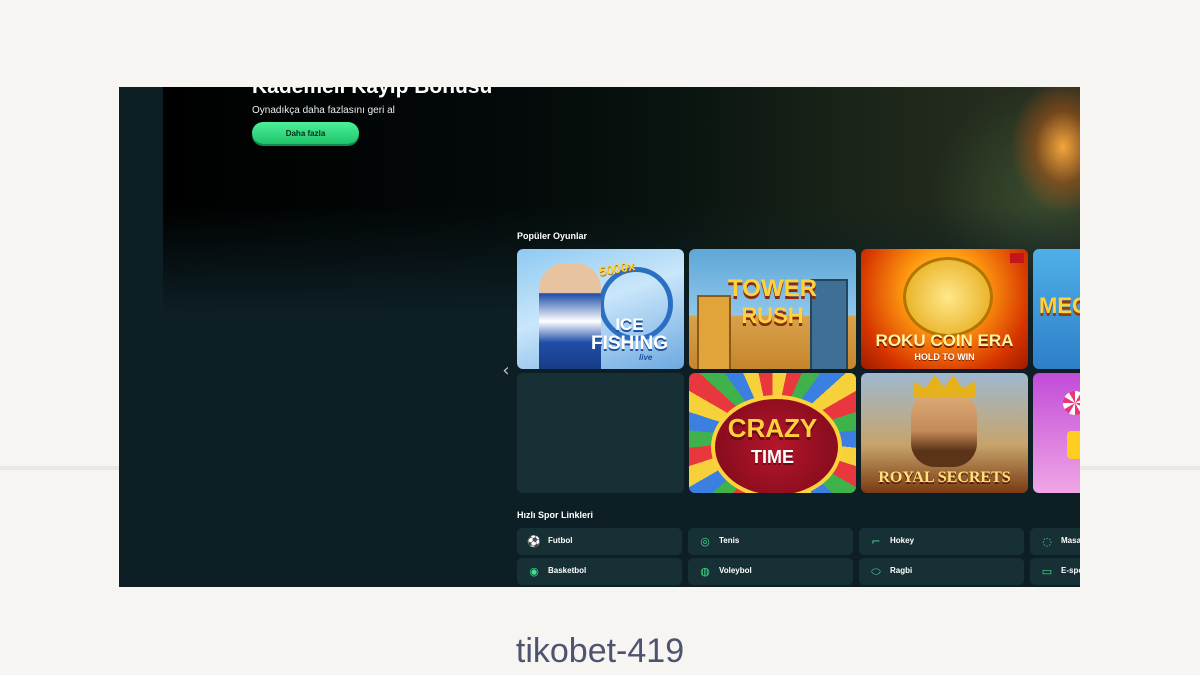  What do you see at coordinates (705, 541) in the screenshot?
I see `tennis-racket-icon: ◎` at bounding box center [705, 541].